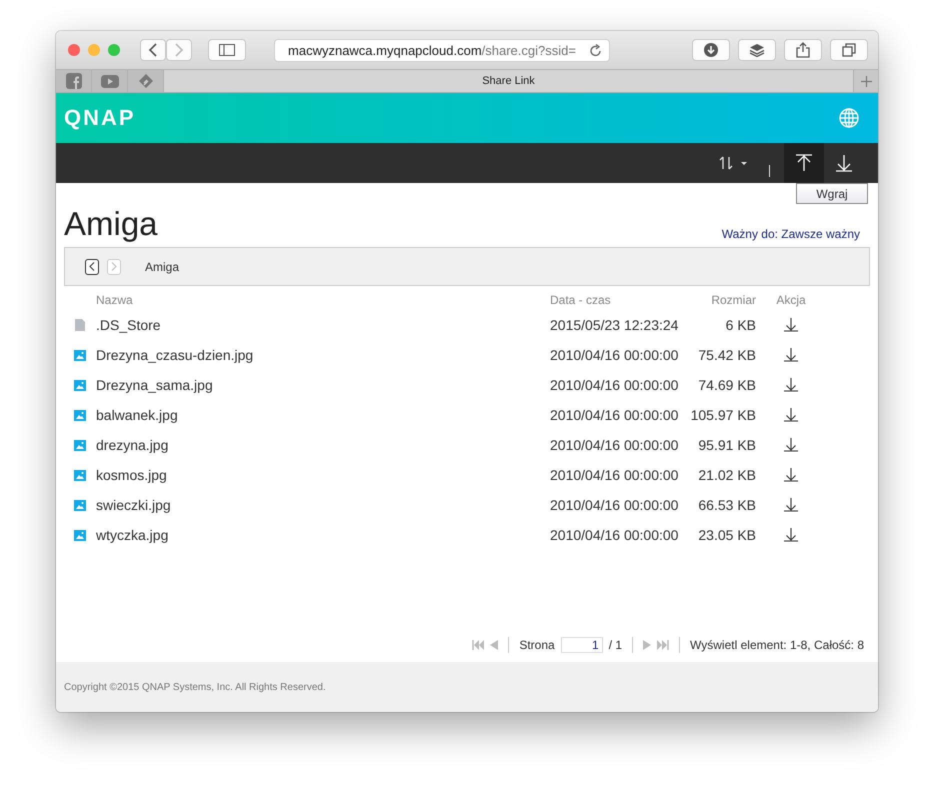  What do you see at coordinates (109, 81) in the screenshot?
I see `play-icon` at bounding box center [109, 81].